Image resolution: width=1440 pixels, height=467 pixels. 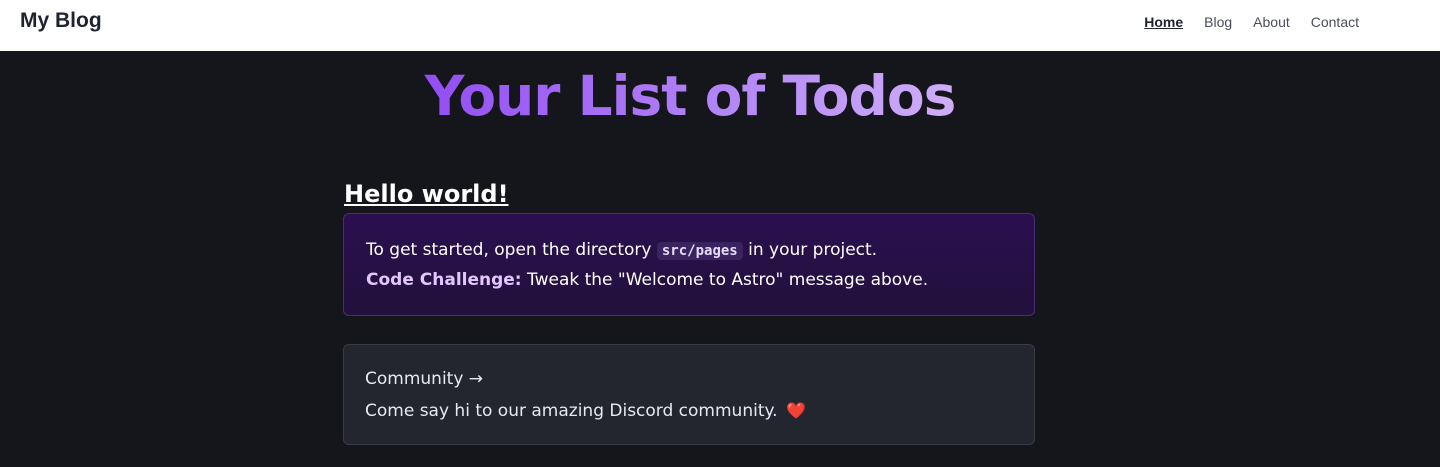 What do you see at coordinates (720, 25) in the screenshot?
I see `site-header: My Blog Home Blog About Contact` at bounding box center [720, 25].